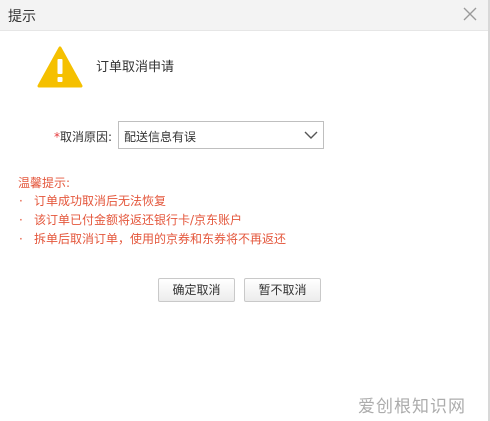  I want to click on tip-text: 该订单已付金额将返还银行卡/京东账户, so click(138, 220).